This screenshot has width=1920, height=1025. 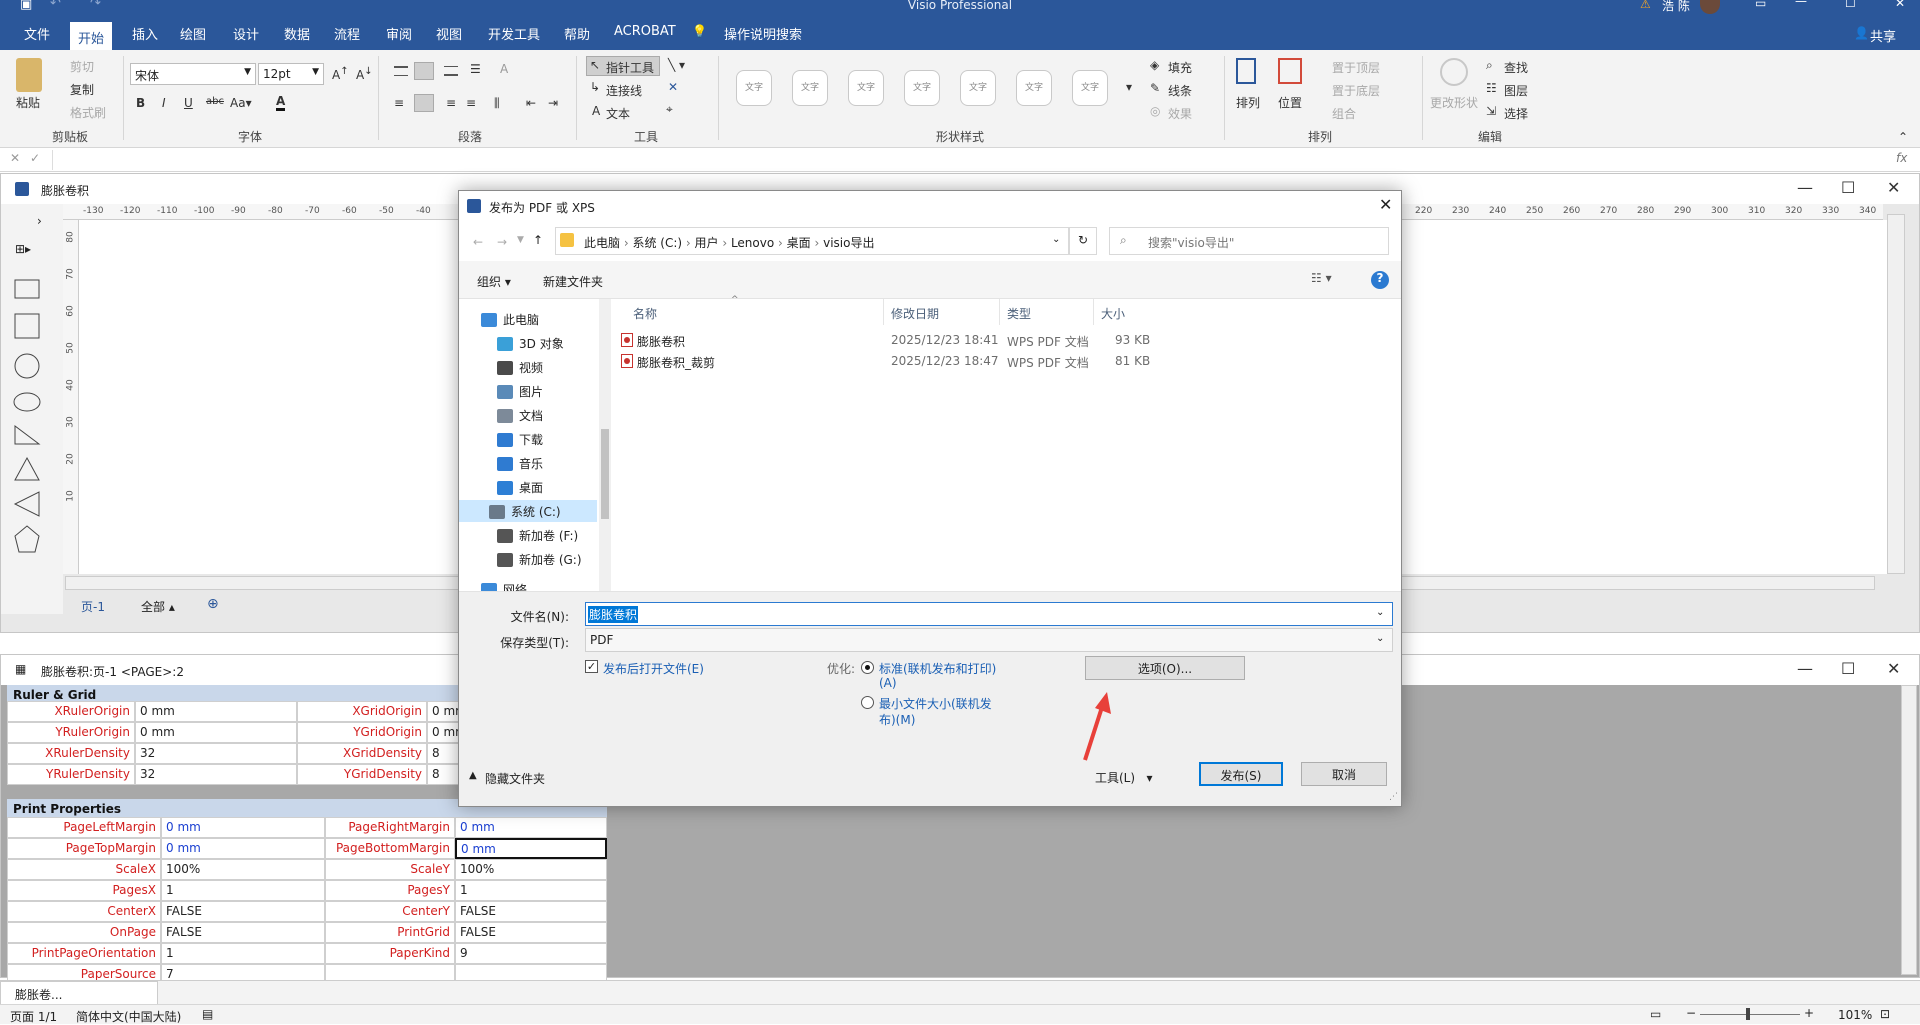 What do you see at coordinates (84, 911) in the screenshot?
I see `cell-label: CenterX` at bounding box center [84, 911].